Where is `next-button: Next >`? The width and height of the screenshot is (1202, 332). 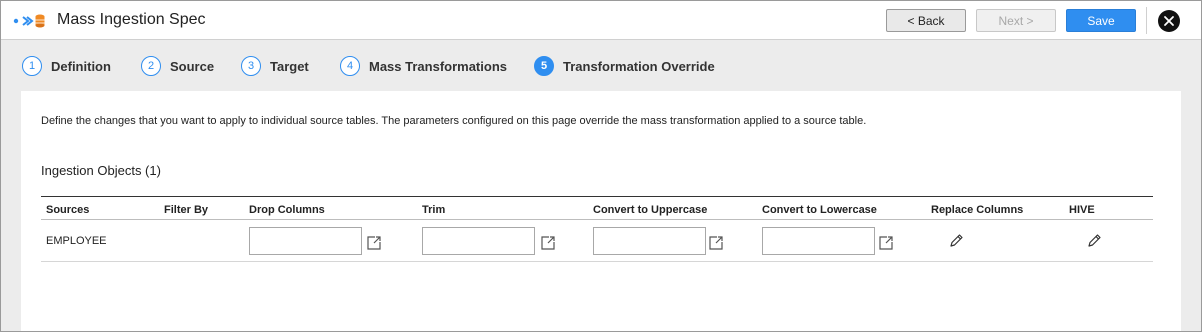
next-button: Next > is located at coordinates (1016, 20).